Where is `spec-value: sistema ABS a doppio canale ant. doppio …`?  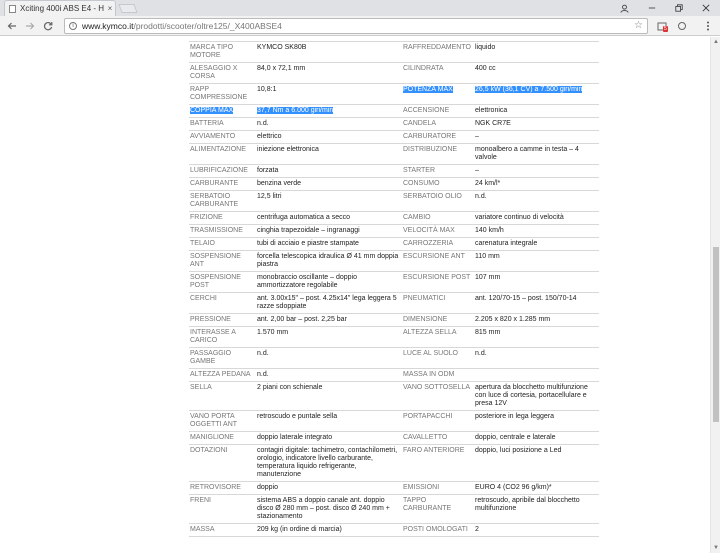 spec-value: sistema ABS a doppio canale ant. doppio … is located at coordinates (329, 509).